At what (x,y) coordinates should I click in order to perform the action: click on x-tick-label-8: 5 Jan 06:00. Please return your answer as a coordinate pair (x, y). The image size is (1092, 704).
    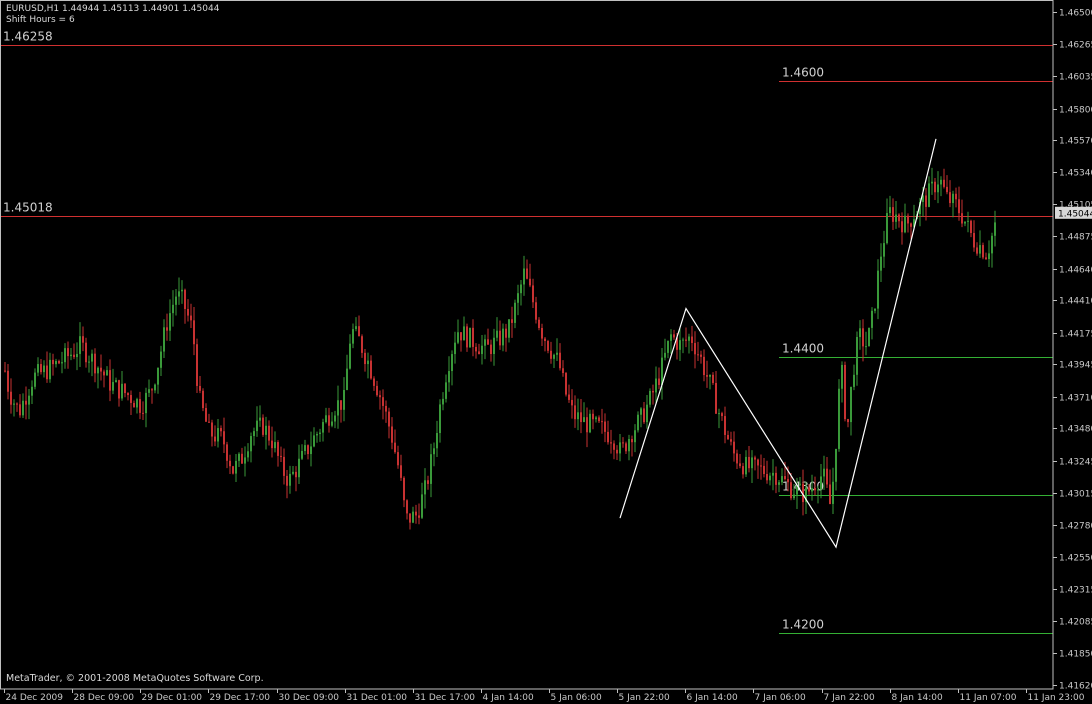
    Looking at the image, I should click on (577, 698).